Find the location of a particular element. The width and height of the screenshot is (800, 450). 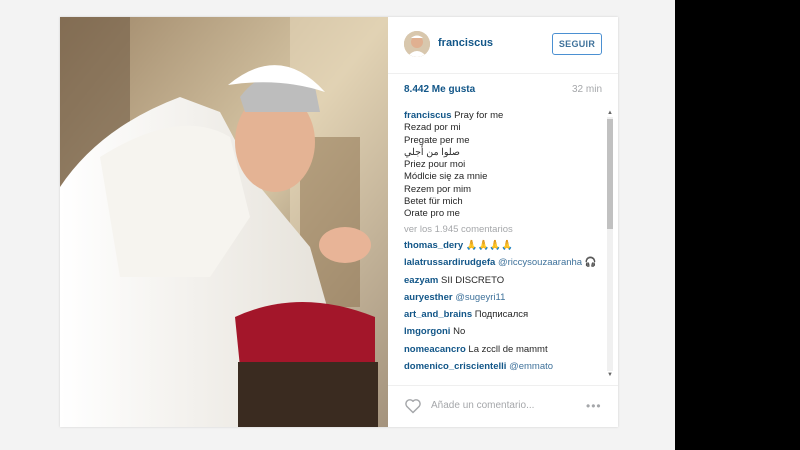

more-options-icon: ••• is located at coordinates (594, 406).